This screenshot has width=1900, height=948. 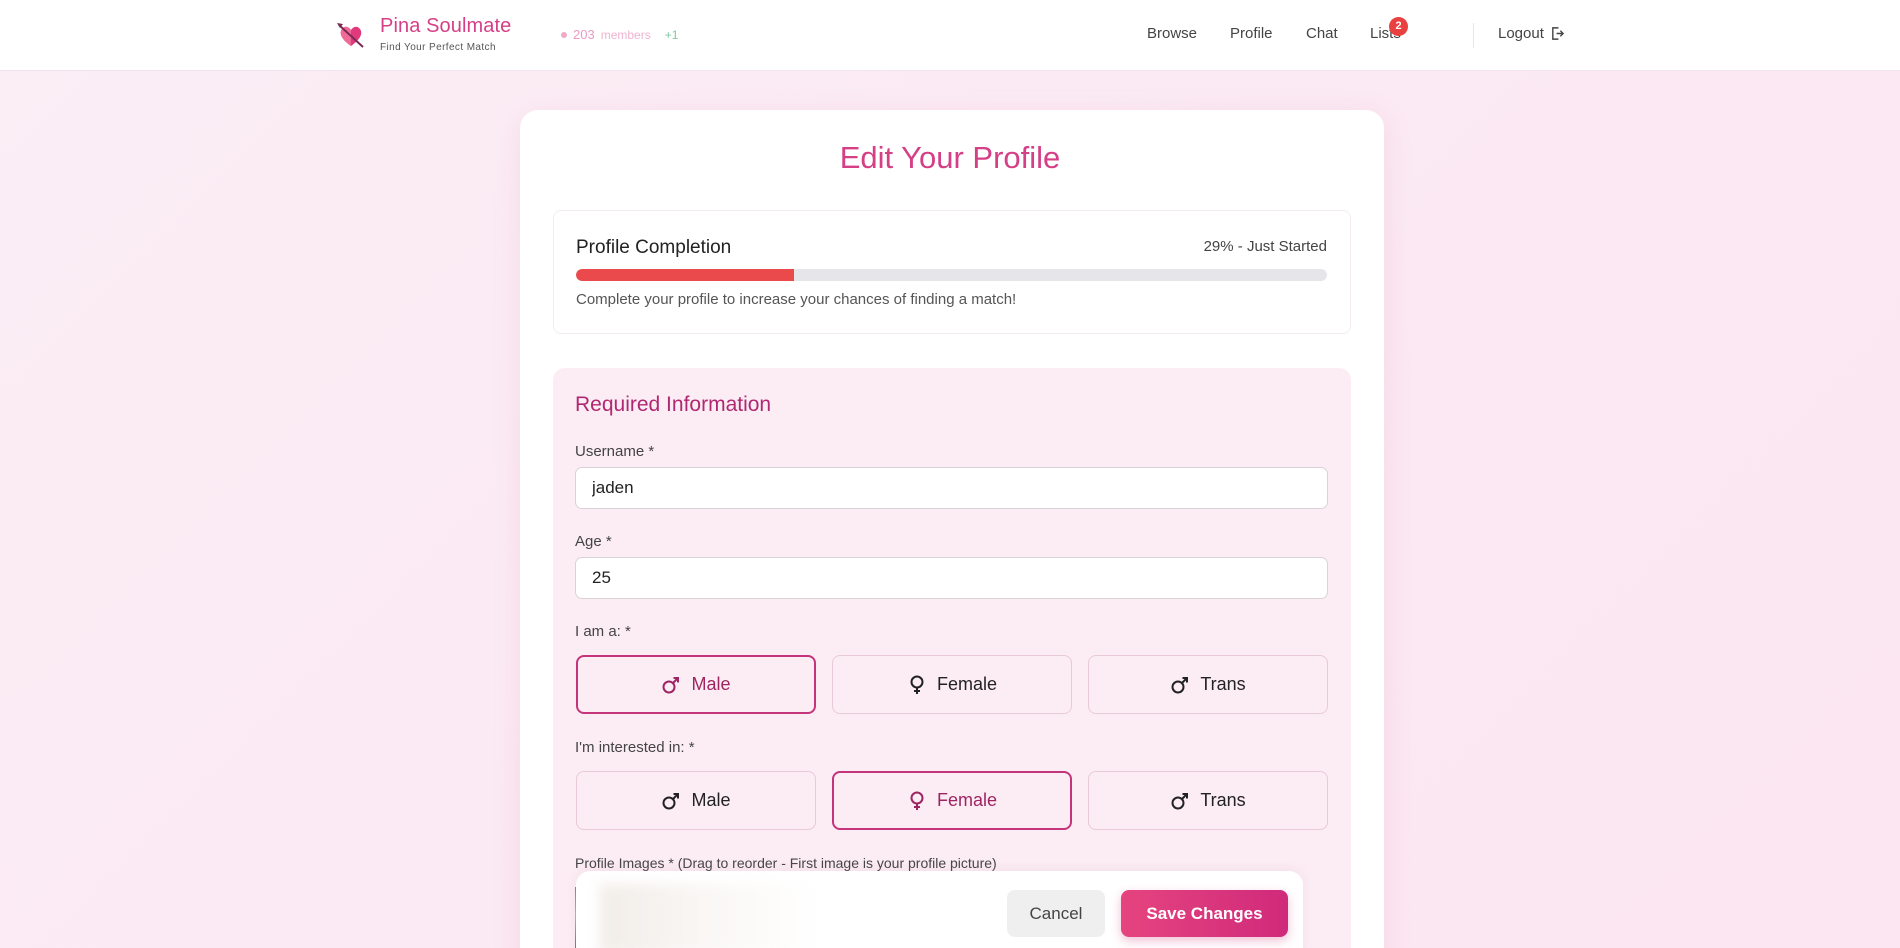 I want to click on logout-icon, so click(x=1558, y=33).